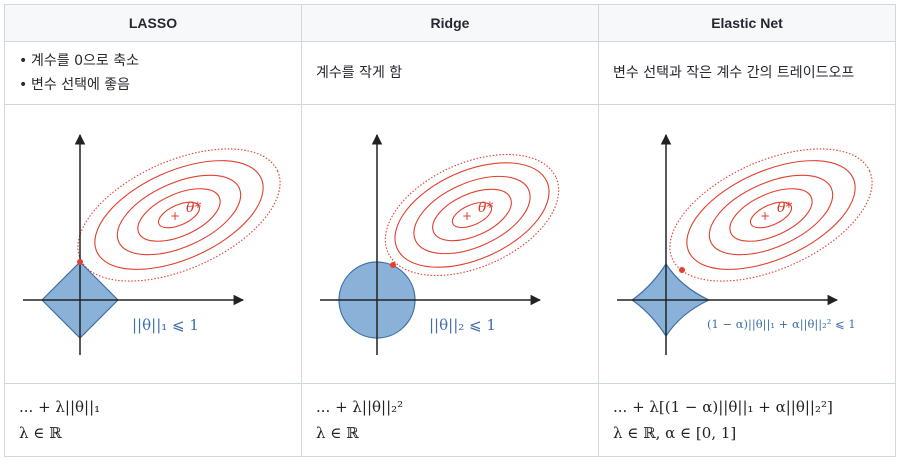 The height and width of the screenshot is (463, 899). What do you see at coordinates (462, 325) in the screenshot?
I see `constraint-label: ||θ||₂ ⩽ 1` at bounding box center [462, 325].